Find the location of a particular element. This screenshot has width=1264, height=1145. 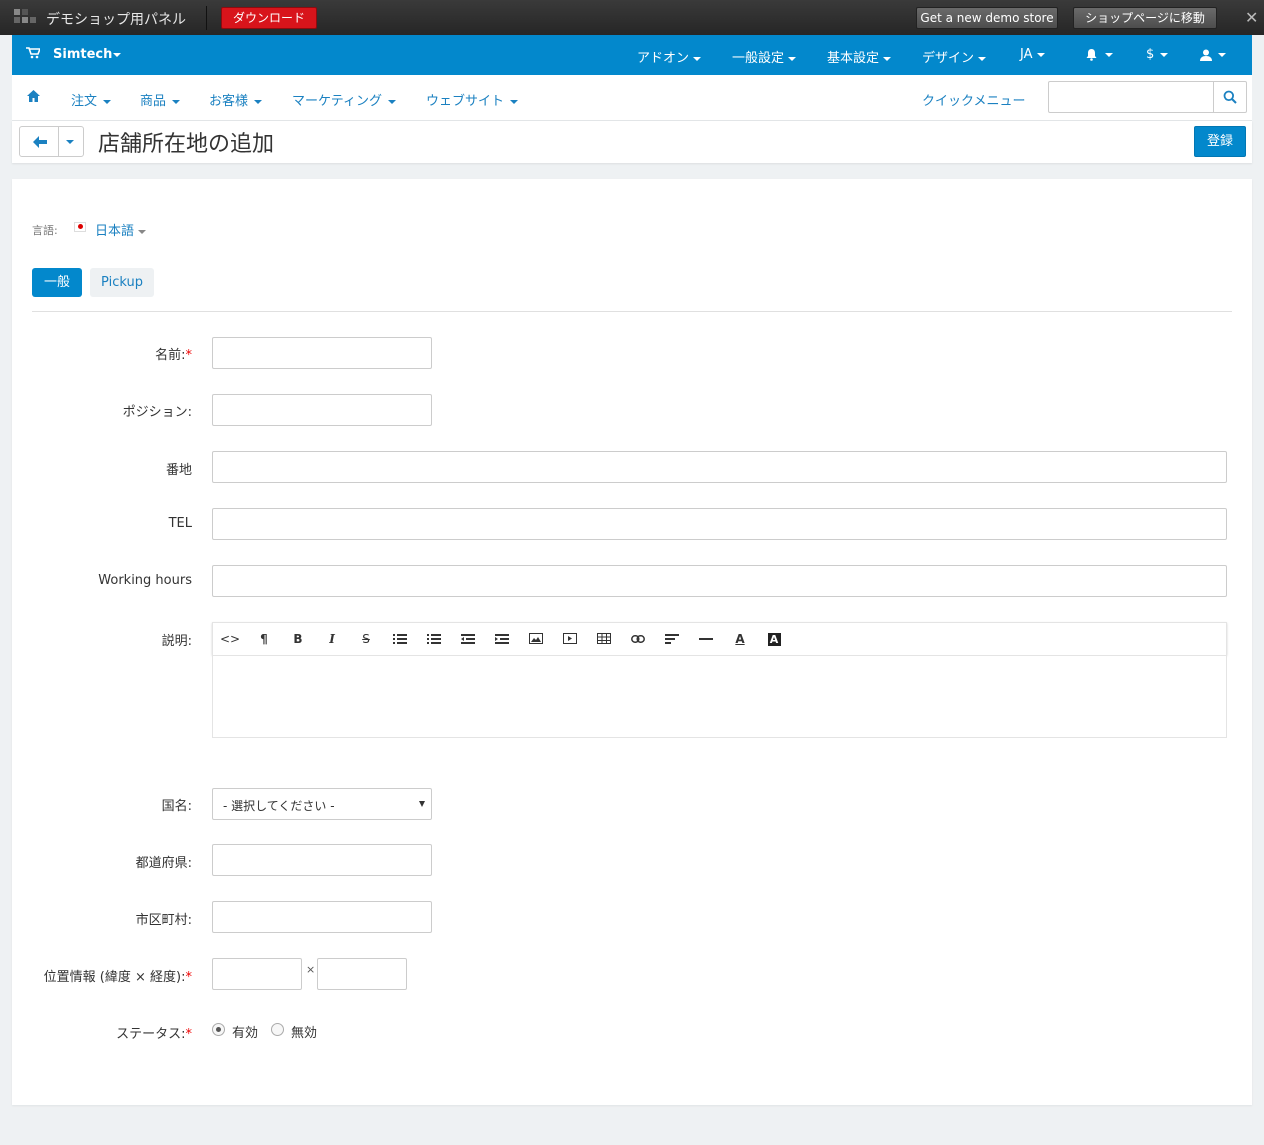

search-icon is located at coordinates (1230, 97).